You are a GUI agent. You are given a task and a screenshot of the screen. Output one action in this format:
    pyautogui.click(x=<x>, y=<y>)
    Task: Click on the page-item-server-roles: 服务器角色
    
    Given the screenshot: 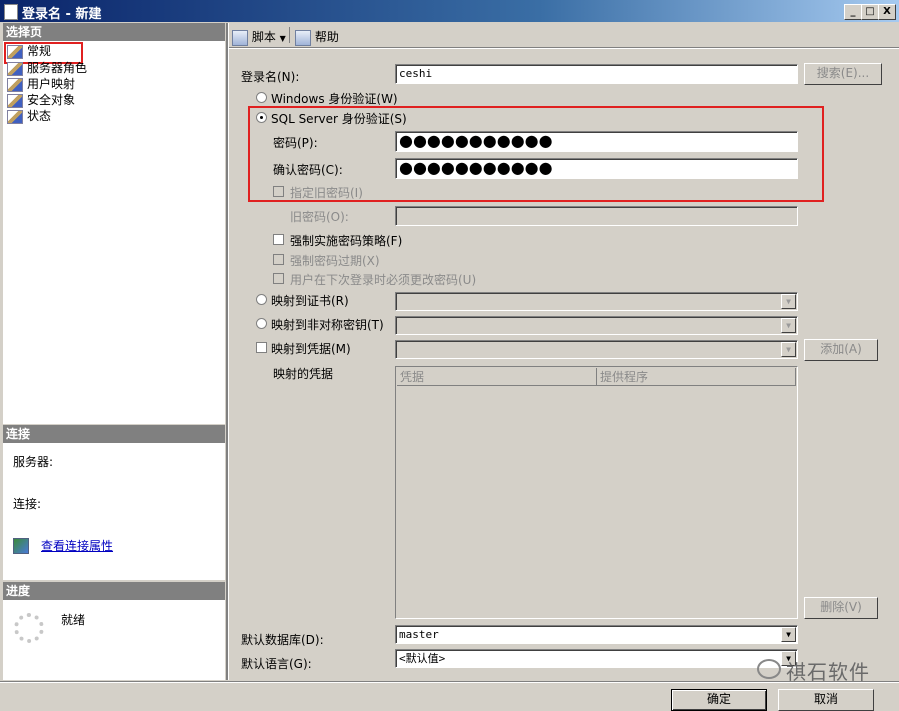 What is the action you would take?
    pyautogui.click(x=47, y=68)
    